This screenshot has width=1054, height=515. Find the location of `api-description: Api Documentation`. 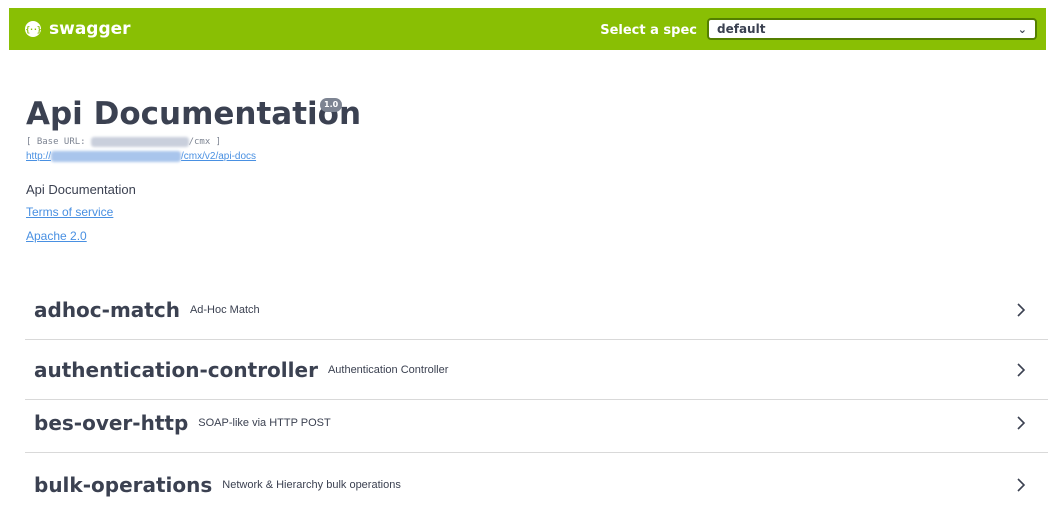

api-description: Api Documentation is located at coordinates (81, 189).